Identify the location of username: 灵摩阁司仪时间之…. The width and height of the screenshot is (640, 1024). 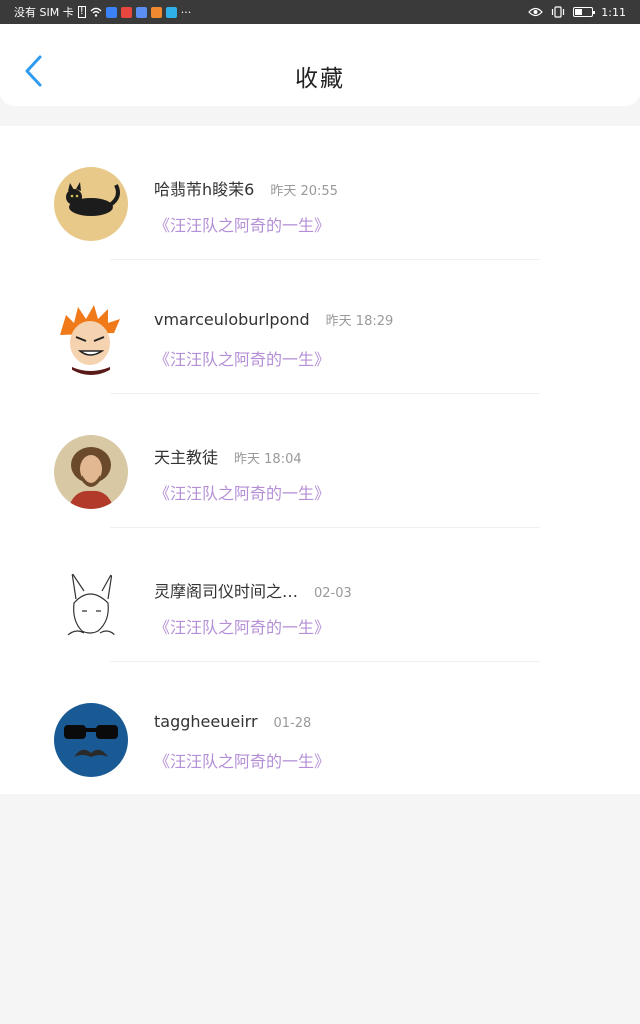
(226, 590).